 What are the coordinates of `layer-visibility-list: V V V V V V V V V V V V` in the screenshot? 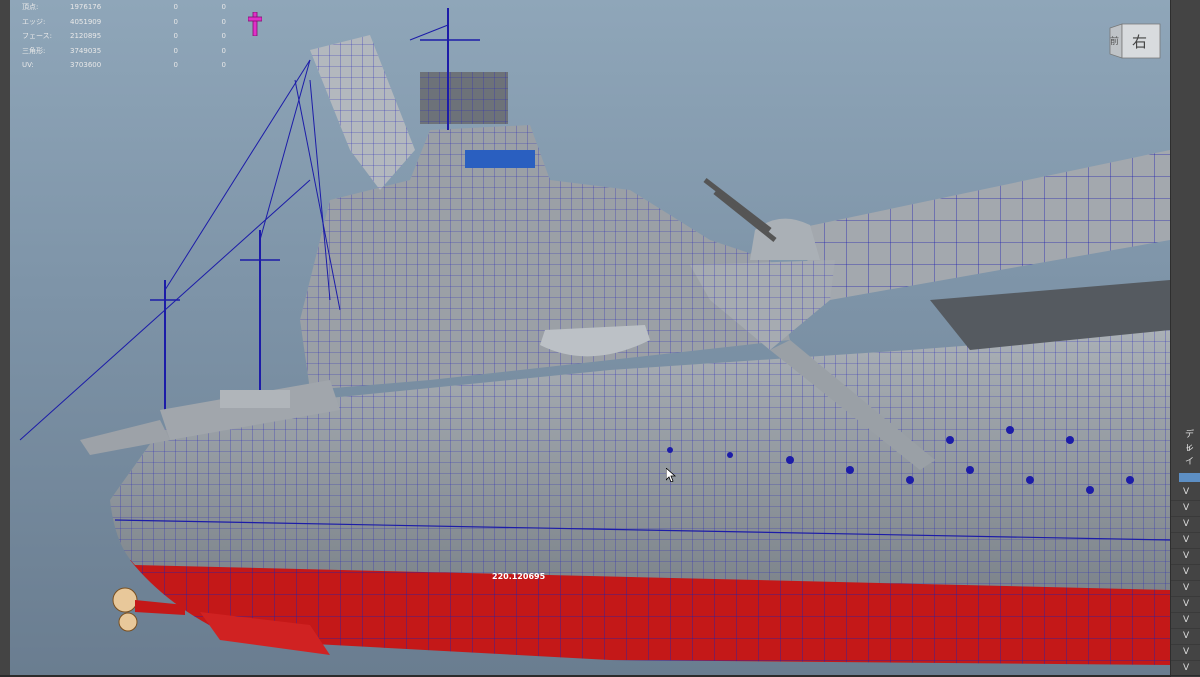 It's located at (1185, 581).